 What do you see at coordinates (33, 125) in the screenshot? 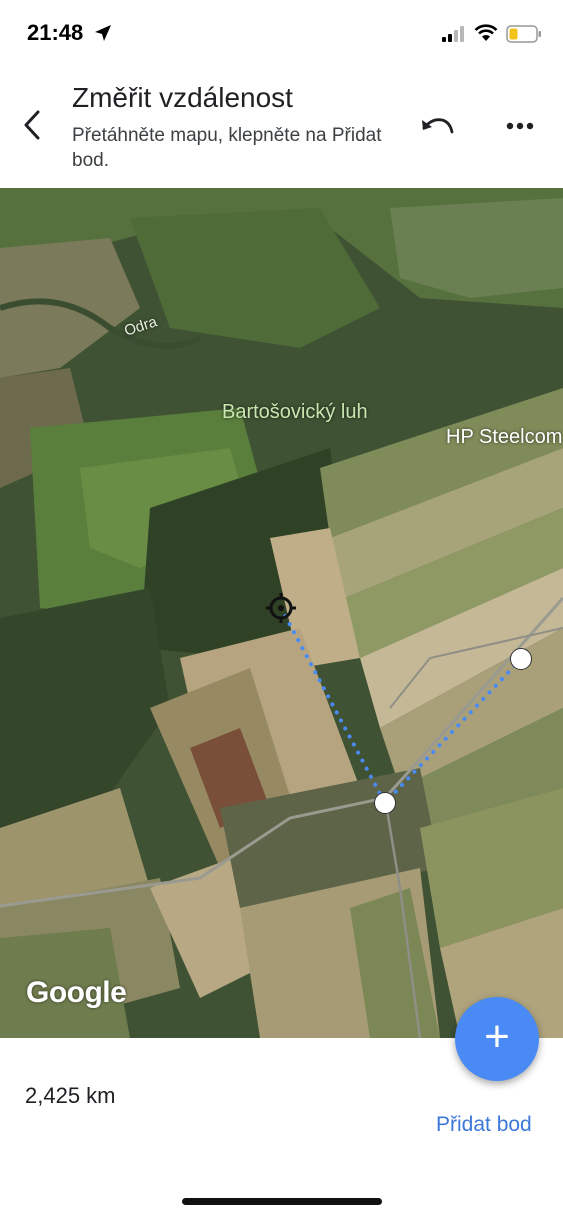
I see `back-arrow-icon` at bounding box center [33, 125].